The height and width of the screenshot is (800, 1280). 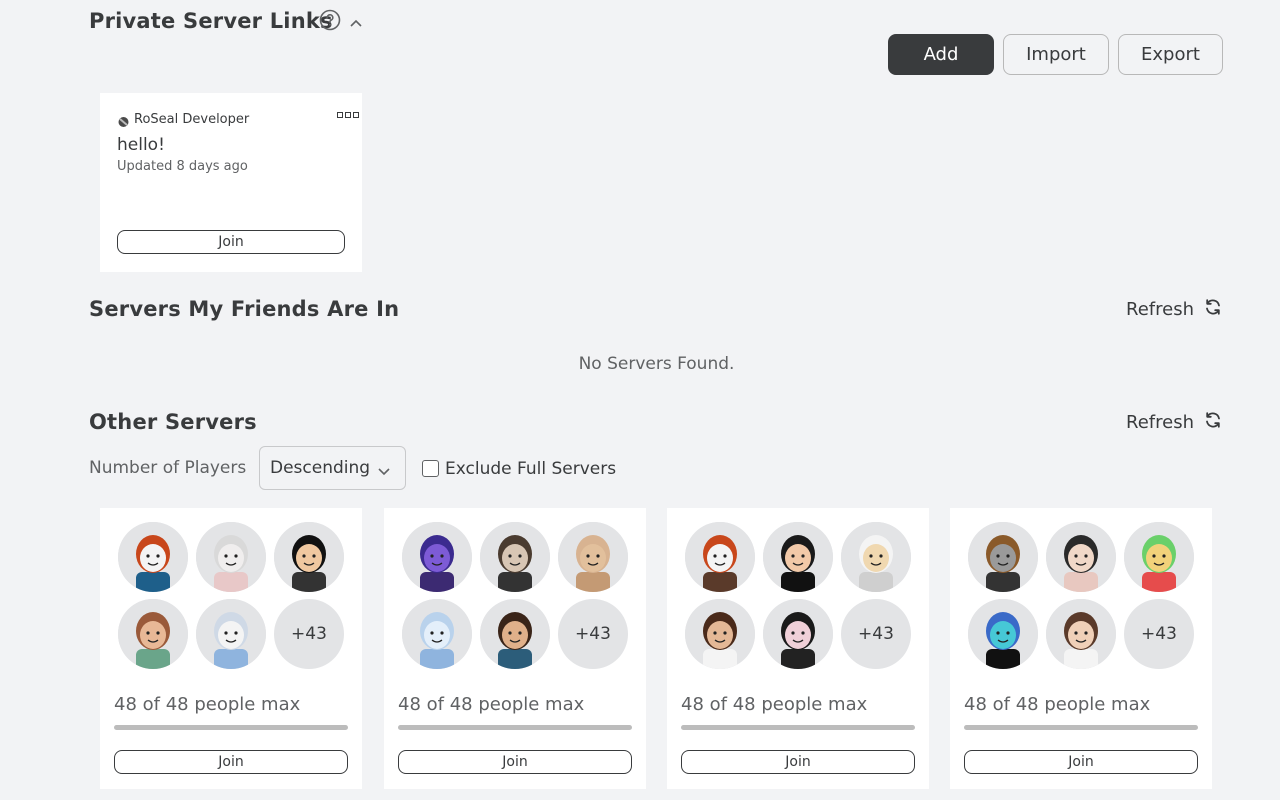 What do you see at coordinates (430, 468) in the screenshot?
I see `exclude-full-checkbox` at bounding box center [430, 468].